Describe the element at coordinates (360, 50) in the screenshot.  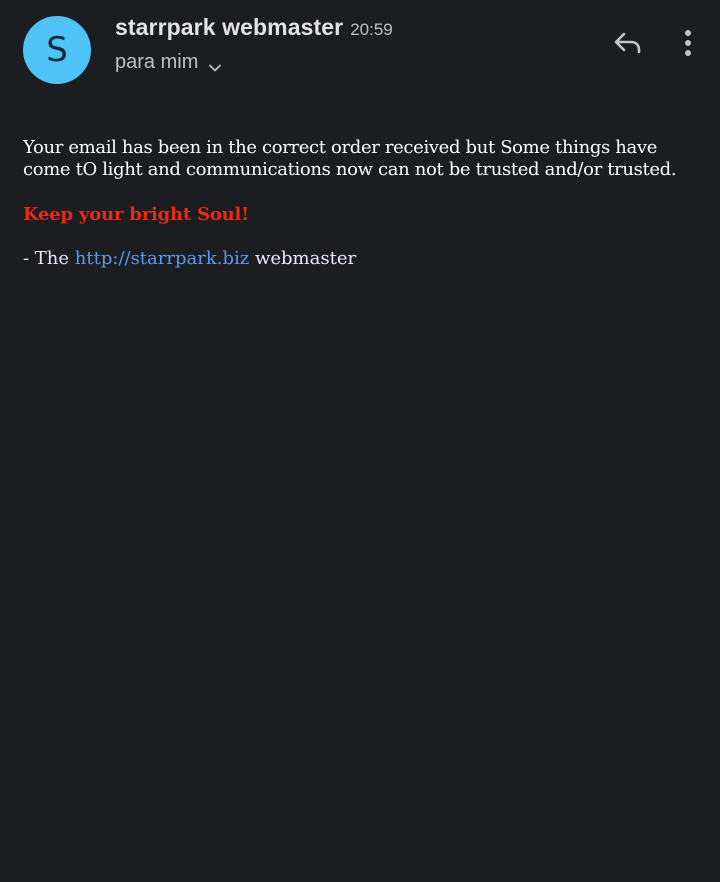
I see `message-header: S starrpark webmaster 20:59 para mim` at that location.